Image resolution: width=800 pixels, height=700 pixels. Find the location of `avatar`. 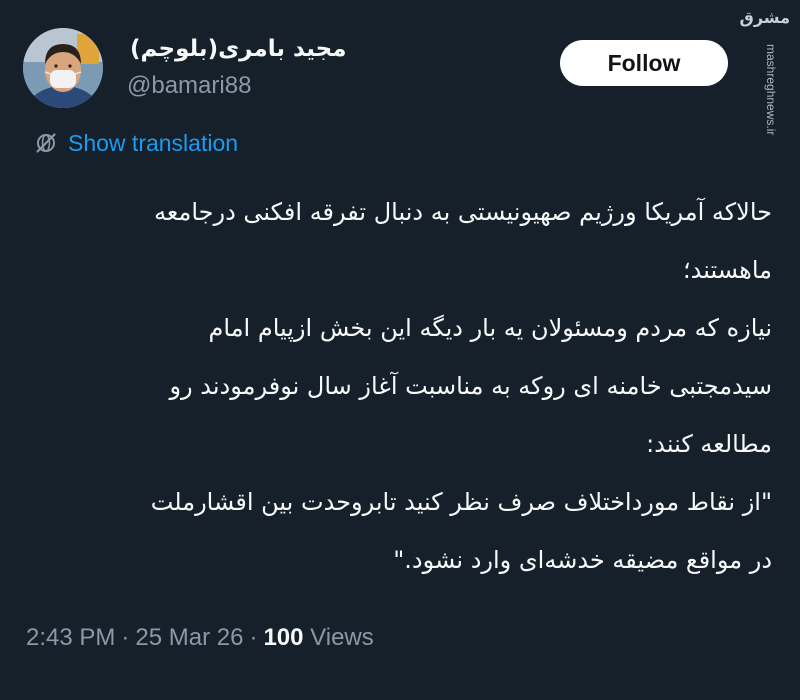

avatar is located at coordinates (63, 68).